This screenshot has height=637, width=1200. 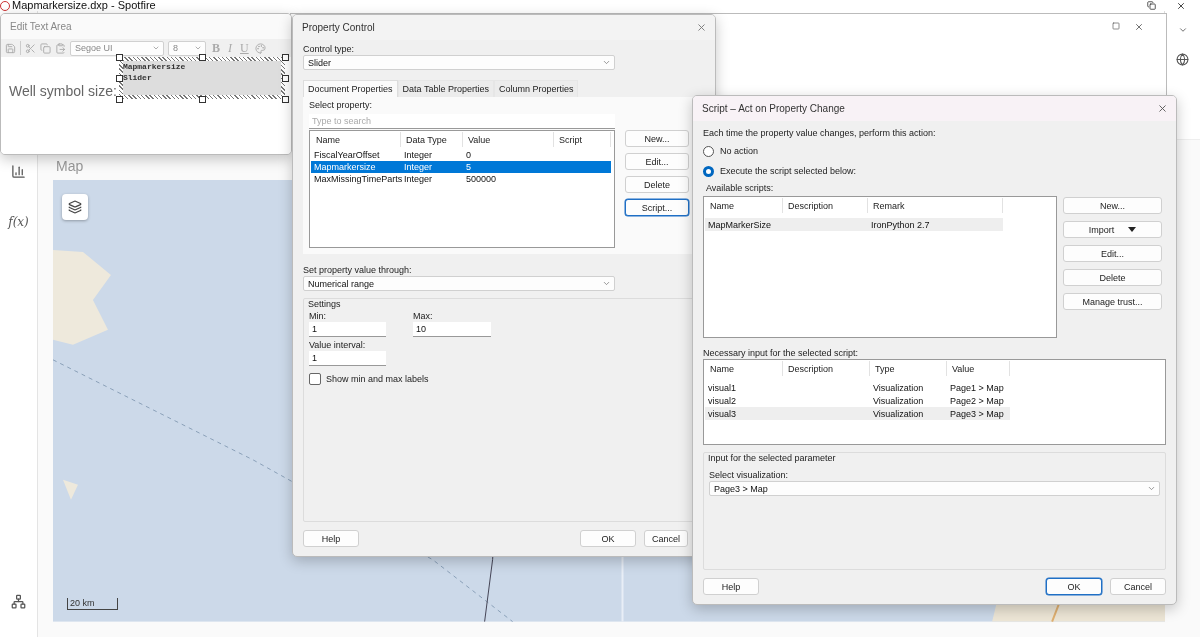 What do you see at coordinates (934, 488) in the screenshot?
I see `visualization-select: Page3 > Map` at bounding box center [934, 488].